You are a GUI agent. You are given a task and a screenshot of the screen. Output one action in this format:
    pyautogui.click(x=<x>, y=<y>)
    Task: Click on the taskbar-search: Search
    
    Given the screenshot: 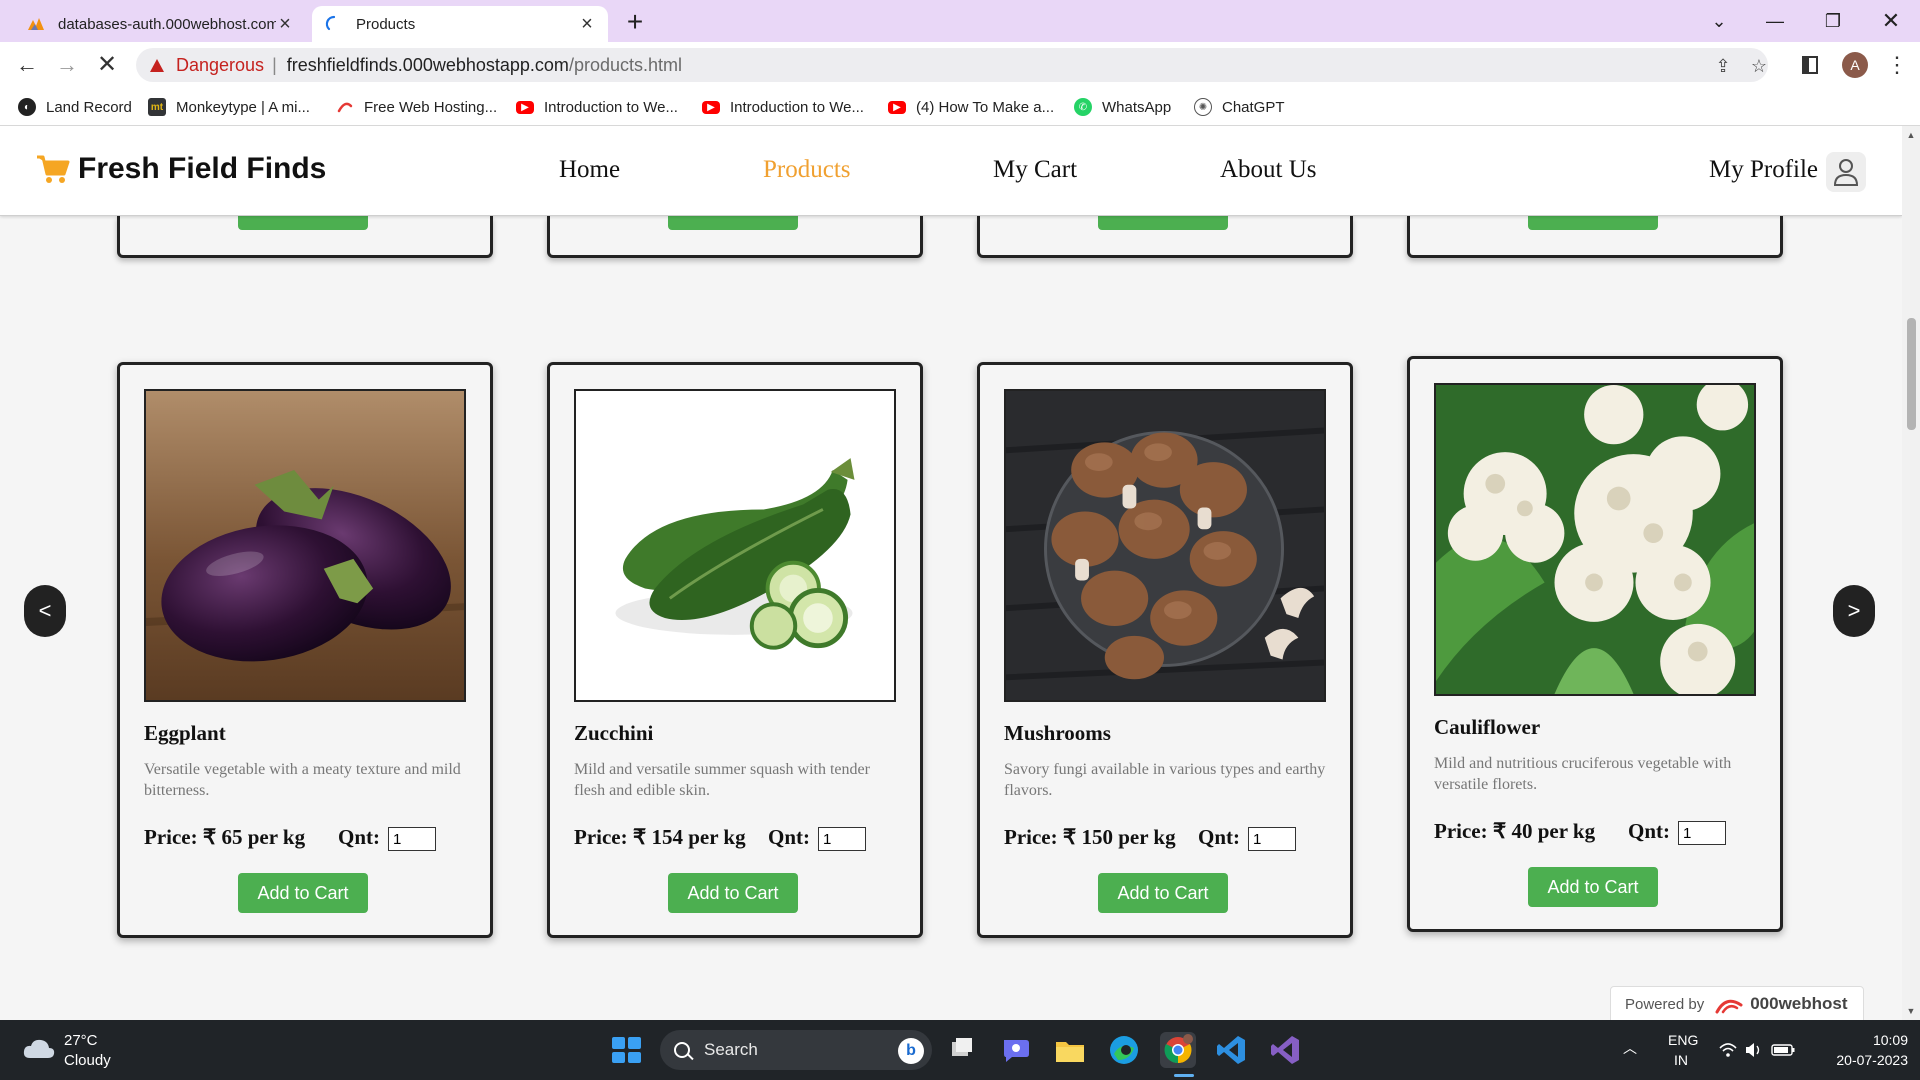 What is the action you would take?
    pyautogui.click(x=796, y=1050)
    